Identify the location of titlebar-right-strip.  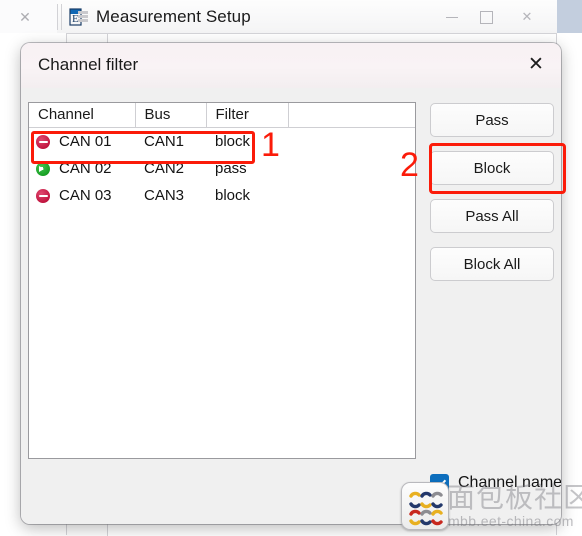
(569, 16).